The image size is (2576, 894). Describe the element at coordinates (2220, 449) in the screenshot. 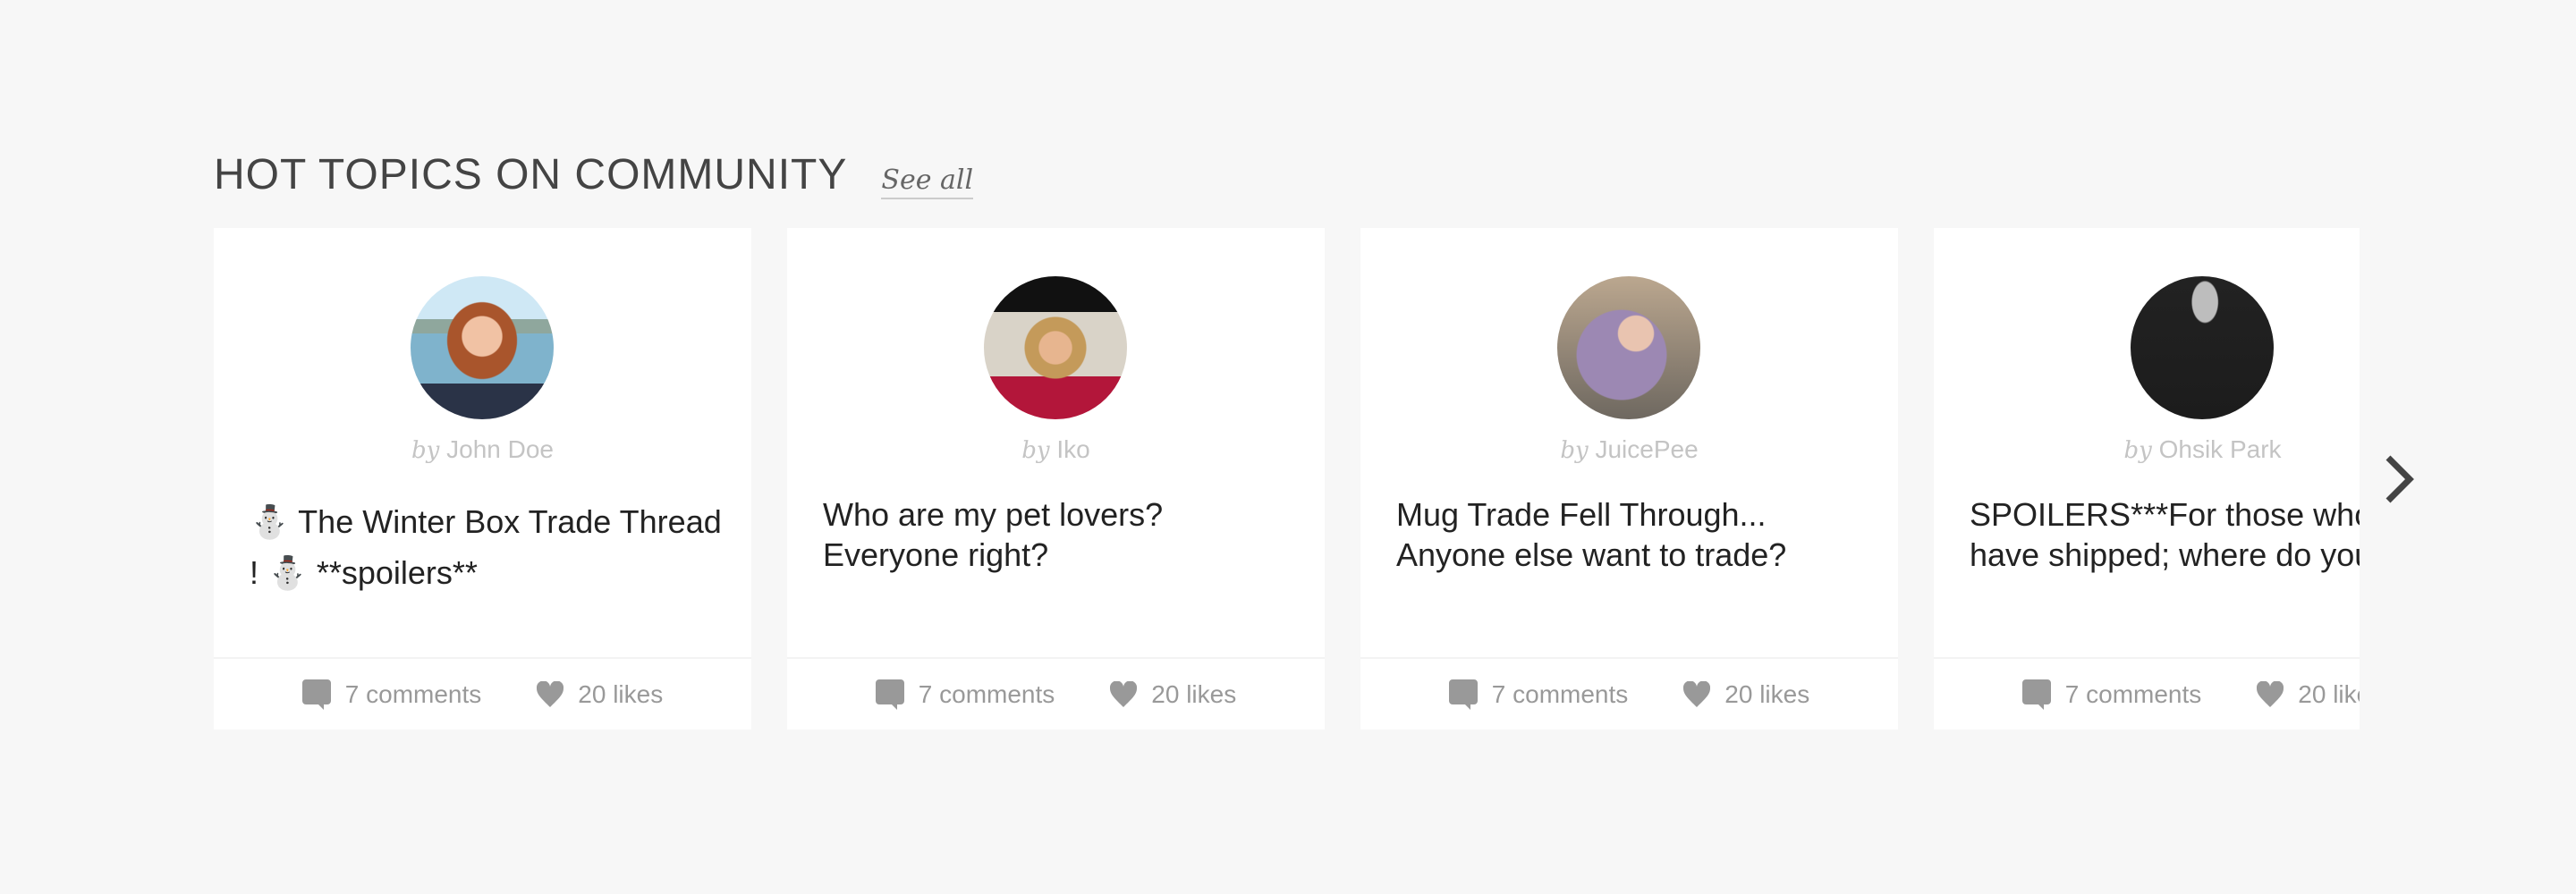

I see `author-name: Ohsik Park` at that location.